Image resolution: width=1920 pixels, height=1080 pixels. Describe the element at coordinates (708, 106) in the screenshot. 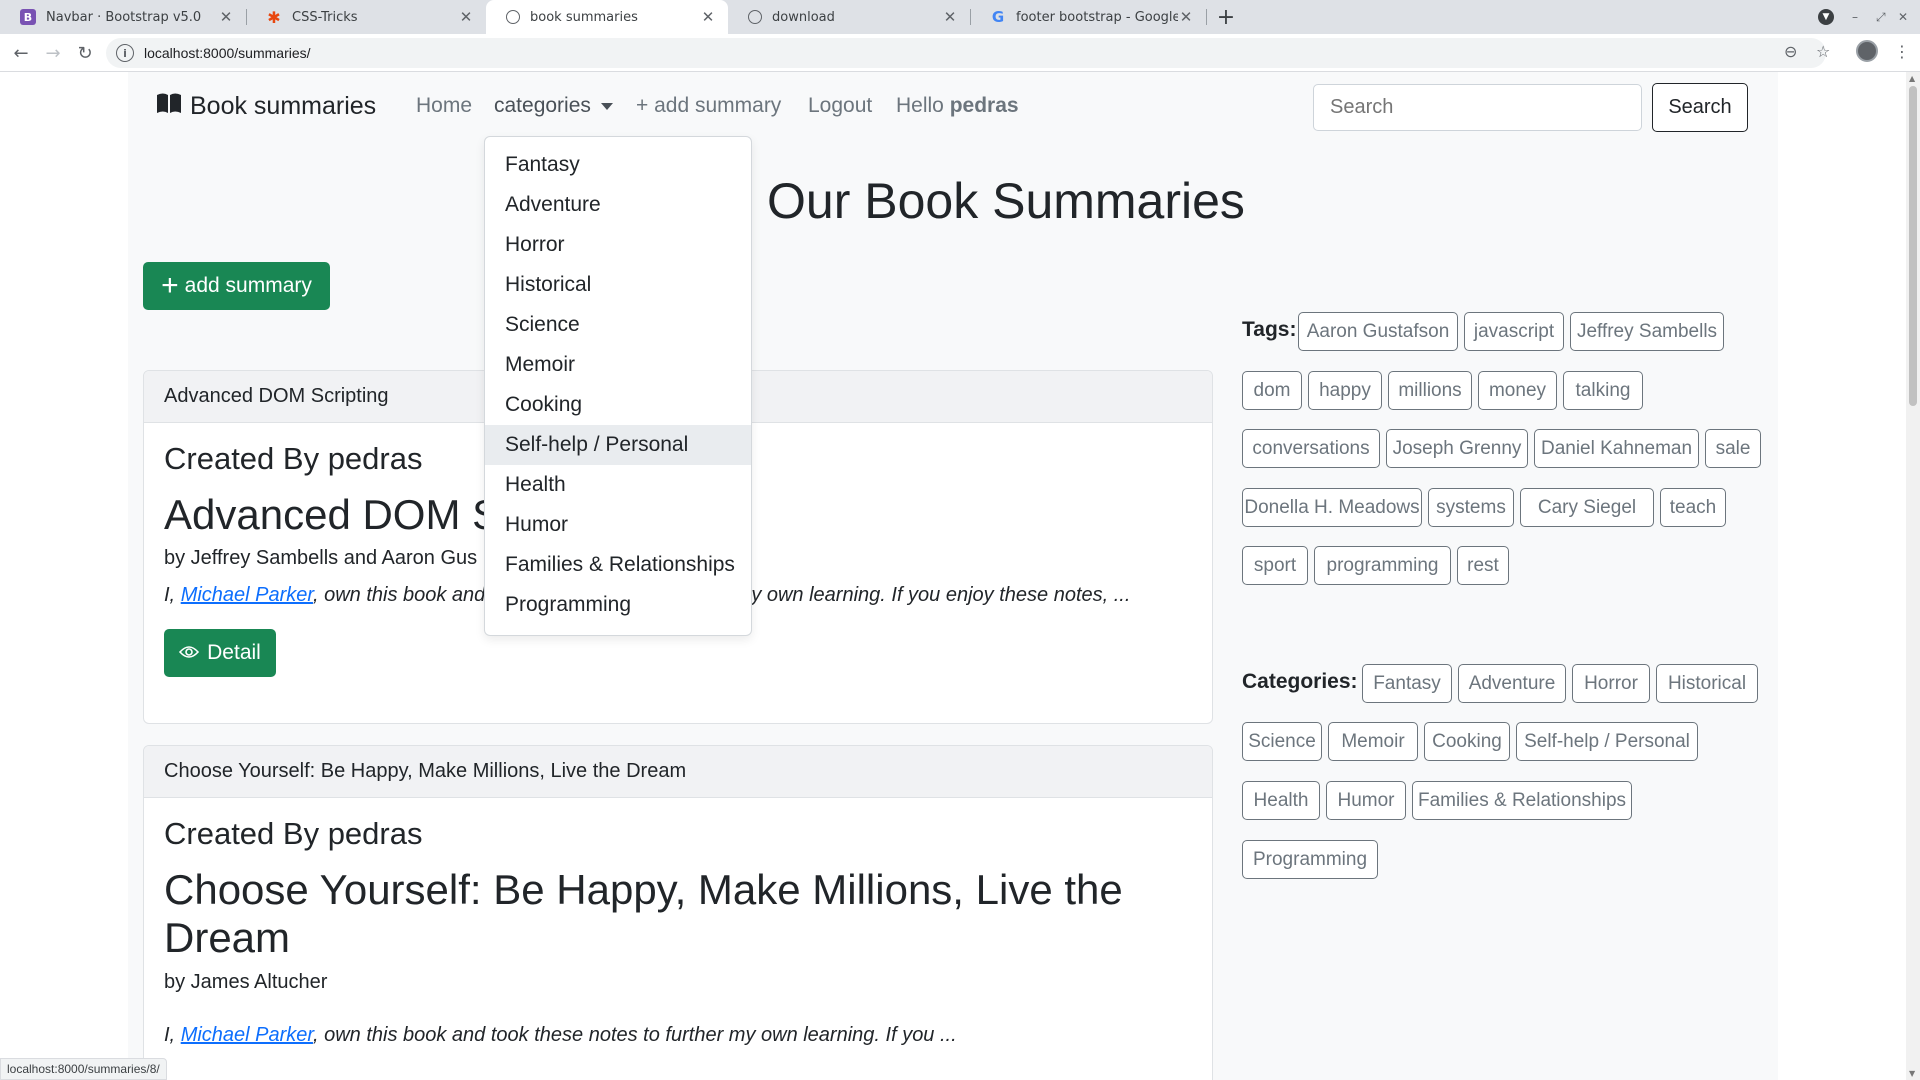

I see `nav-add-summary: + add summary` at that location.